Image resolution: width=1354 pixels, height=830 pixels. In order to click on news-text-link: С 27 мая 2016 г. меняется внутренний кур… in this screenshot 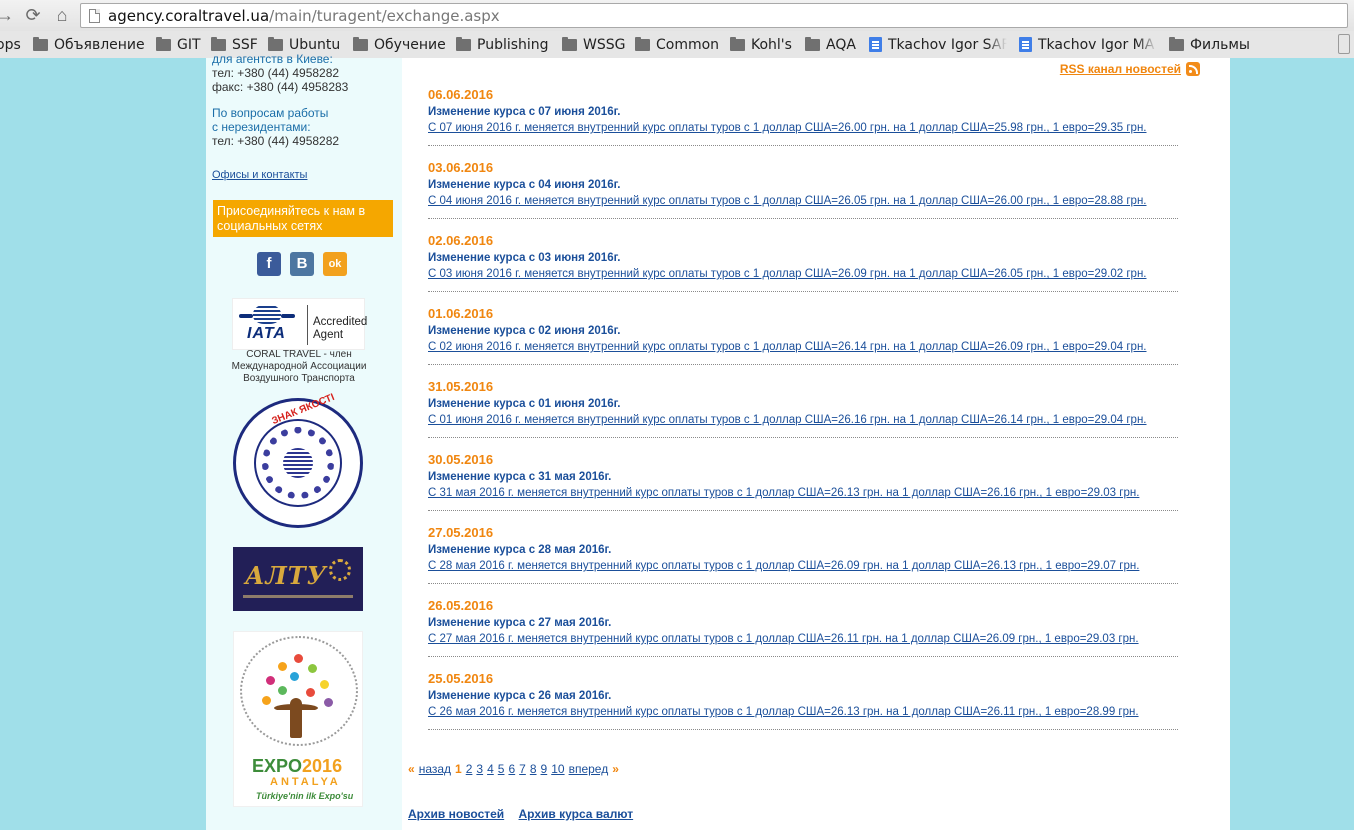, I will do `click(783, 639)`.